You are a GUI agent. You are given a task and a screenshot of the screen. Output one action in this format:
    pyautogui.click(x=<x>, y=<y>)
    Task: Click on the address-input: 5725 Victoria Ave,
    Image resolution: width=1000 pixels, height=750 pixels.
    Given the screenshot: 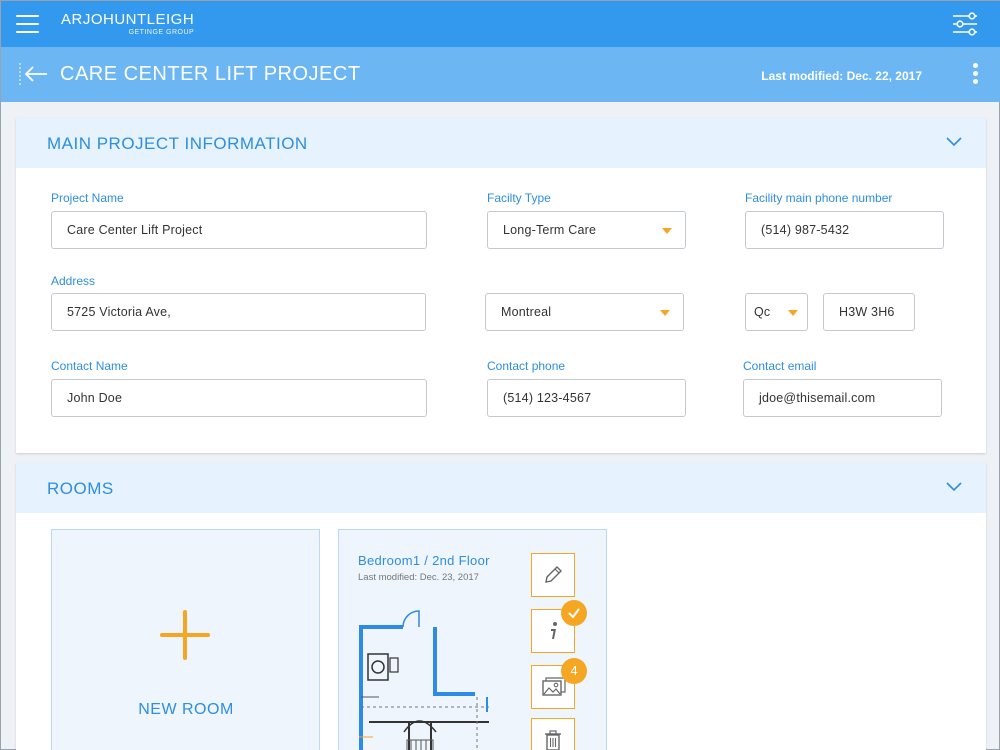 What is the action you would take?
    pyautogui.click(x=238, y=312)
    